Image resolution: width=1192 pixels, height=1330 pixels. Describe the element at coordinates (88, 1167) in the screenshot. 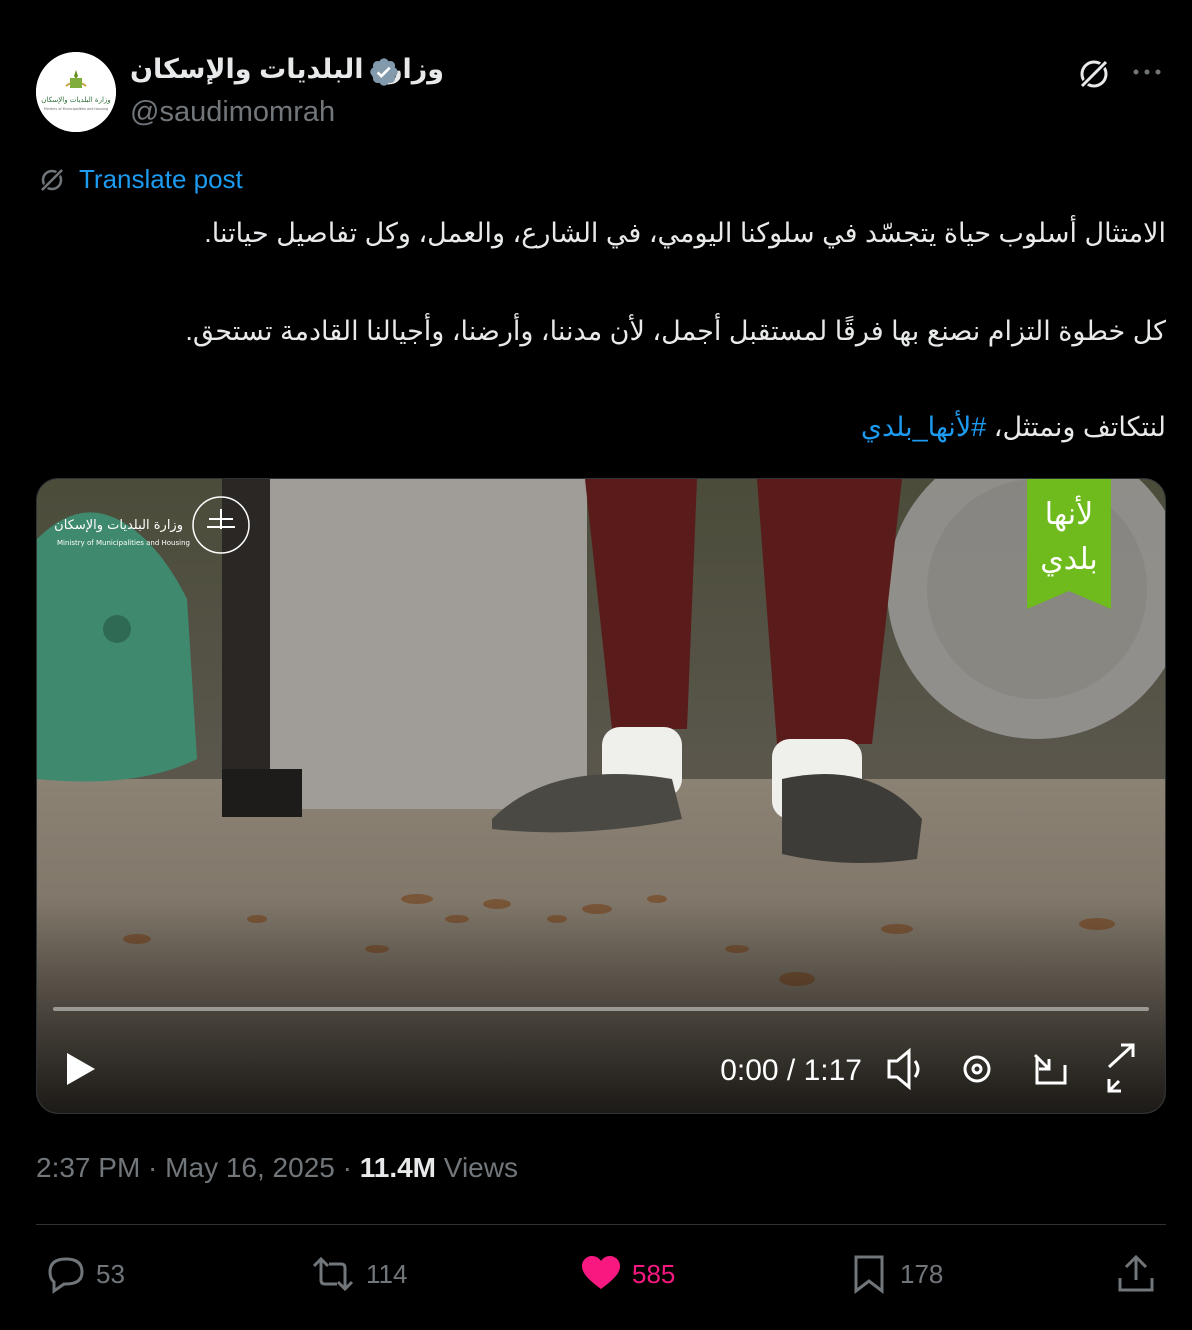

I see `post-time: 2:37 PM` at that location.